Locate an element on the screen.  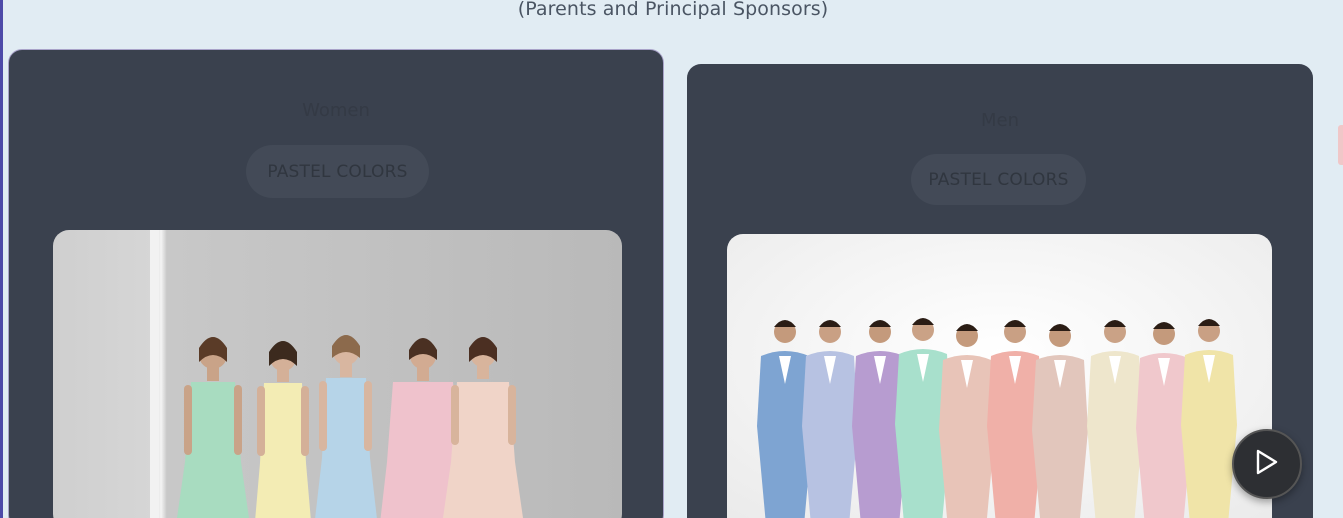
pastel-colors-badge-men: PASTEL COLORS is located at coordinates (998, 179).